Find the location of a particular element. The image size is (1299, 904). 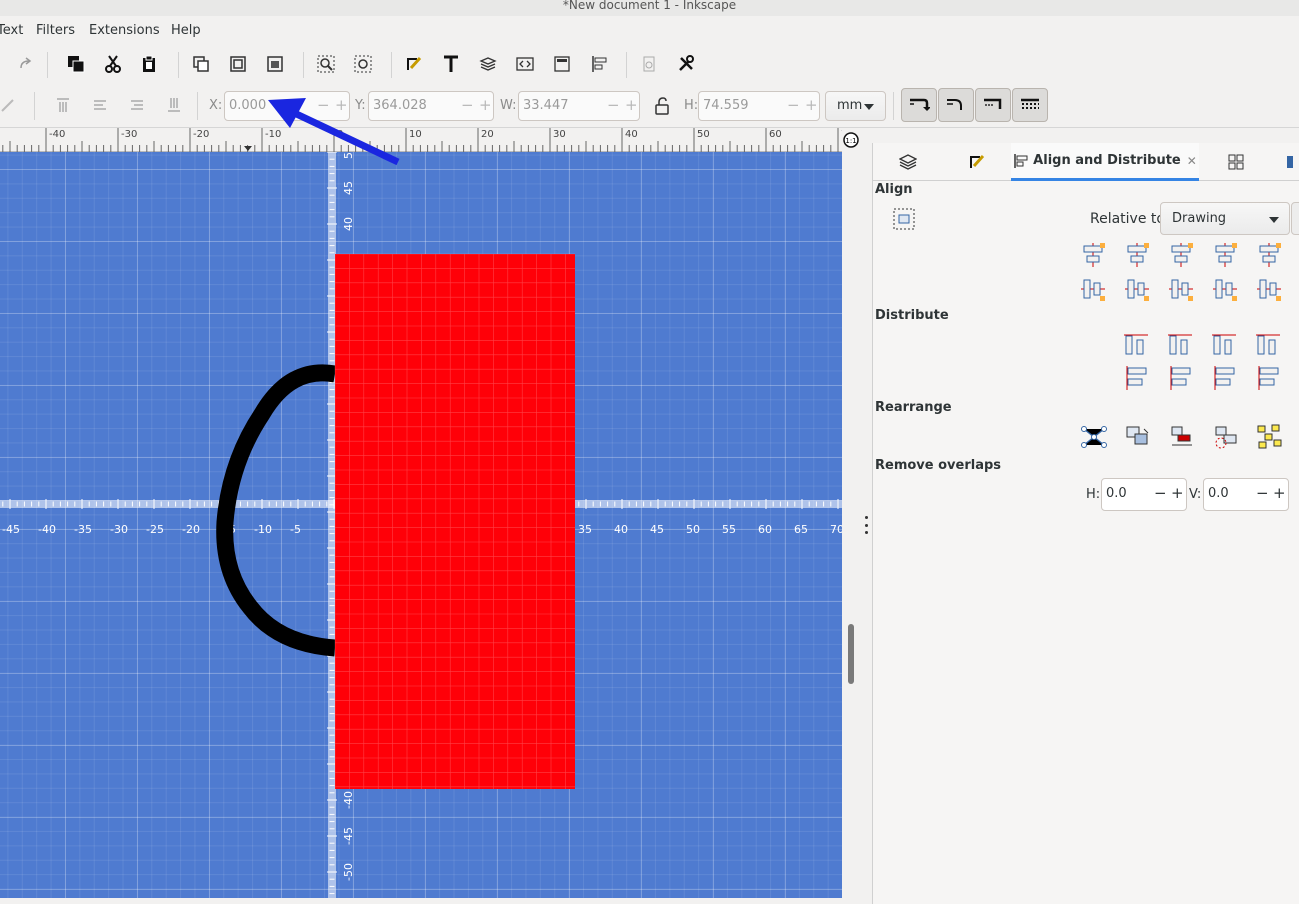

relative-to-extra-button is located at coordinates (1295, 218).